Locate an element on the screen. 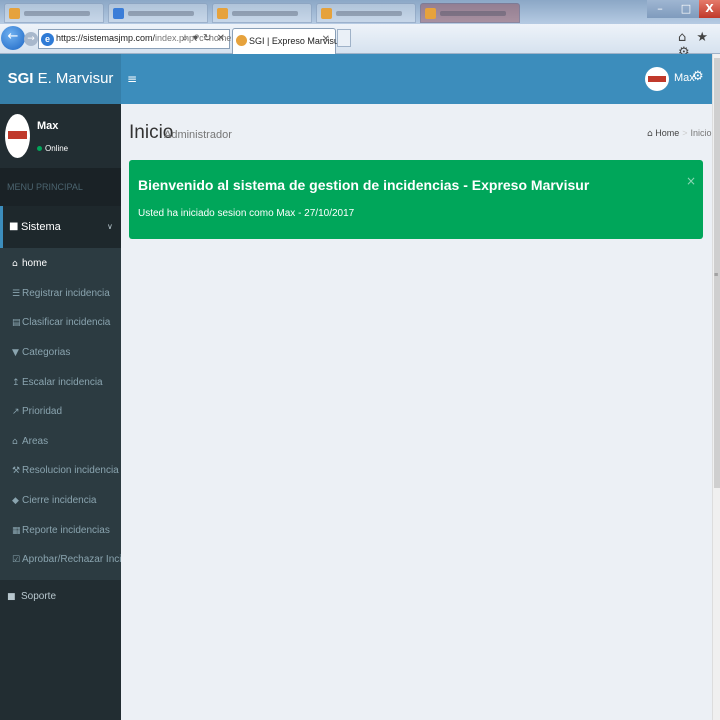  sidebar-item-prioridad: ↗ Prioridad is located at coordinates (37, 412).